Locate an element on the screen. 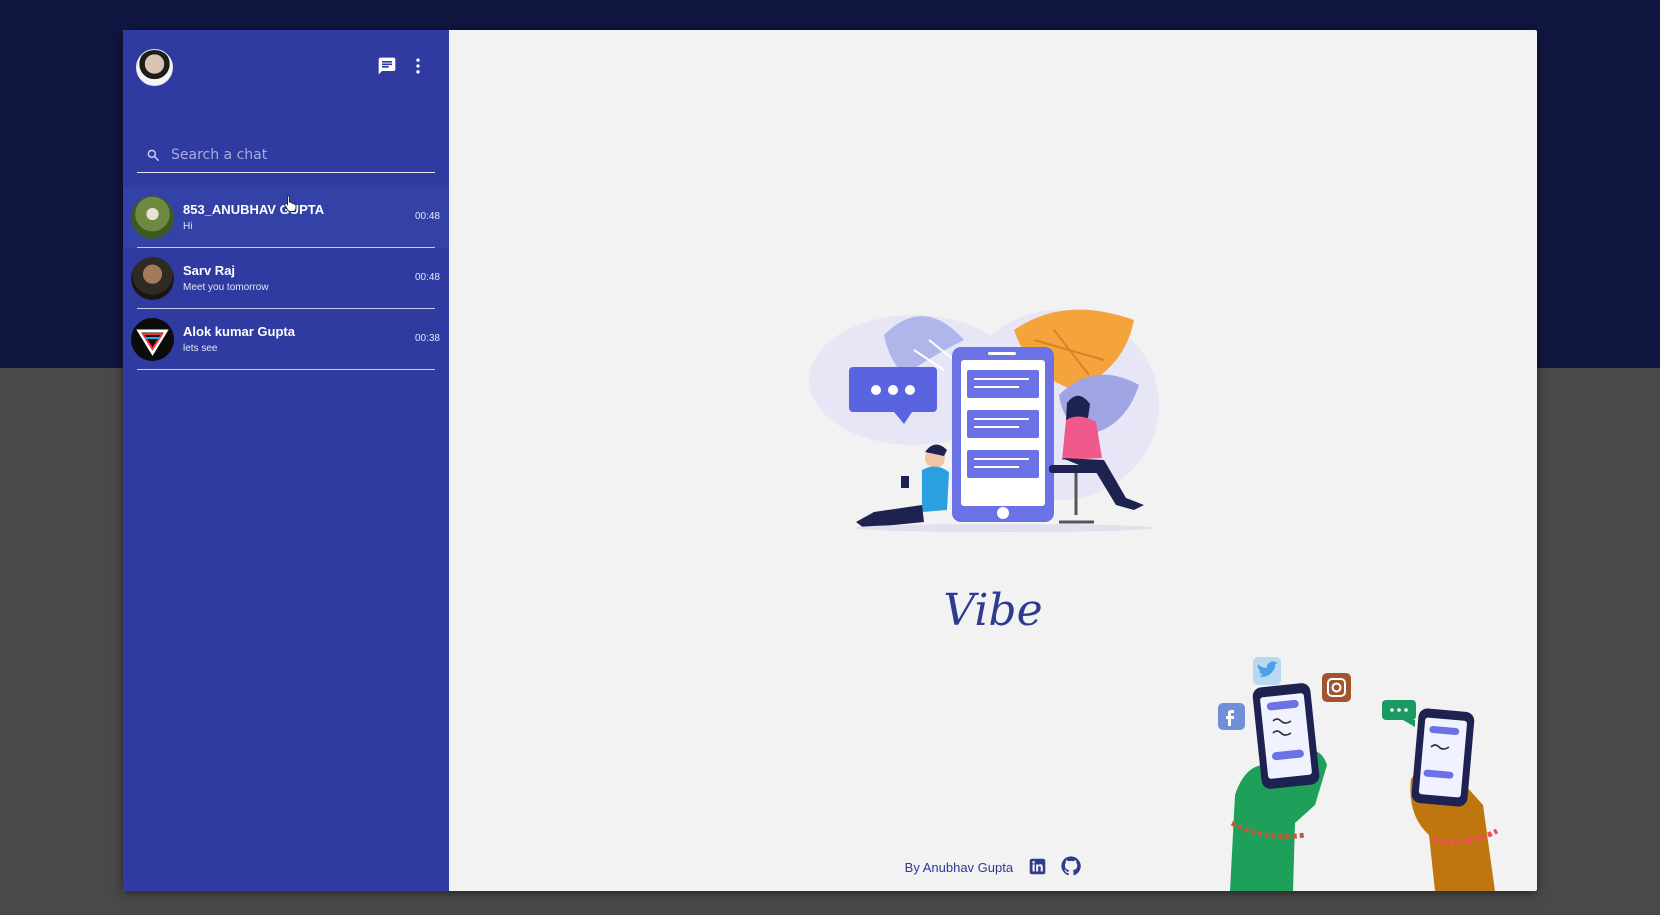 The height and width of the screenshot is (915, 1660). search-icon is located at coordinates (154, 155).